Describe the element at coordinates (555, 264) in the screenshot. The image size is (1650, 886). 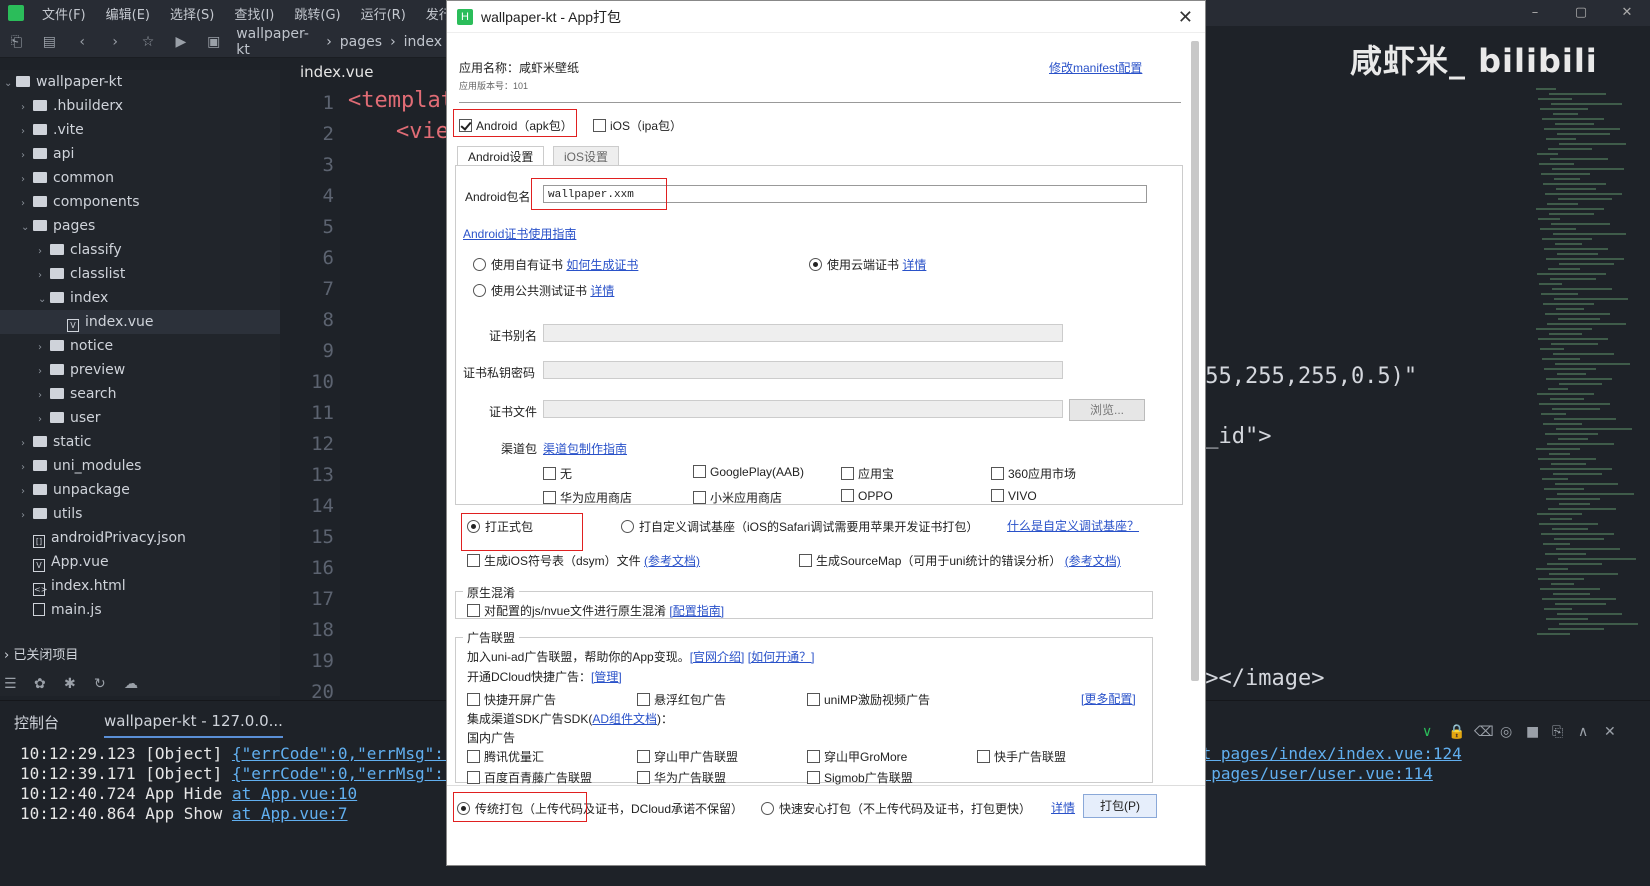
I see `cert-own-option: 使用自有证书 如何生成证书` at that location.